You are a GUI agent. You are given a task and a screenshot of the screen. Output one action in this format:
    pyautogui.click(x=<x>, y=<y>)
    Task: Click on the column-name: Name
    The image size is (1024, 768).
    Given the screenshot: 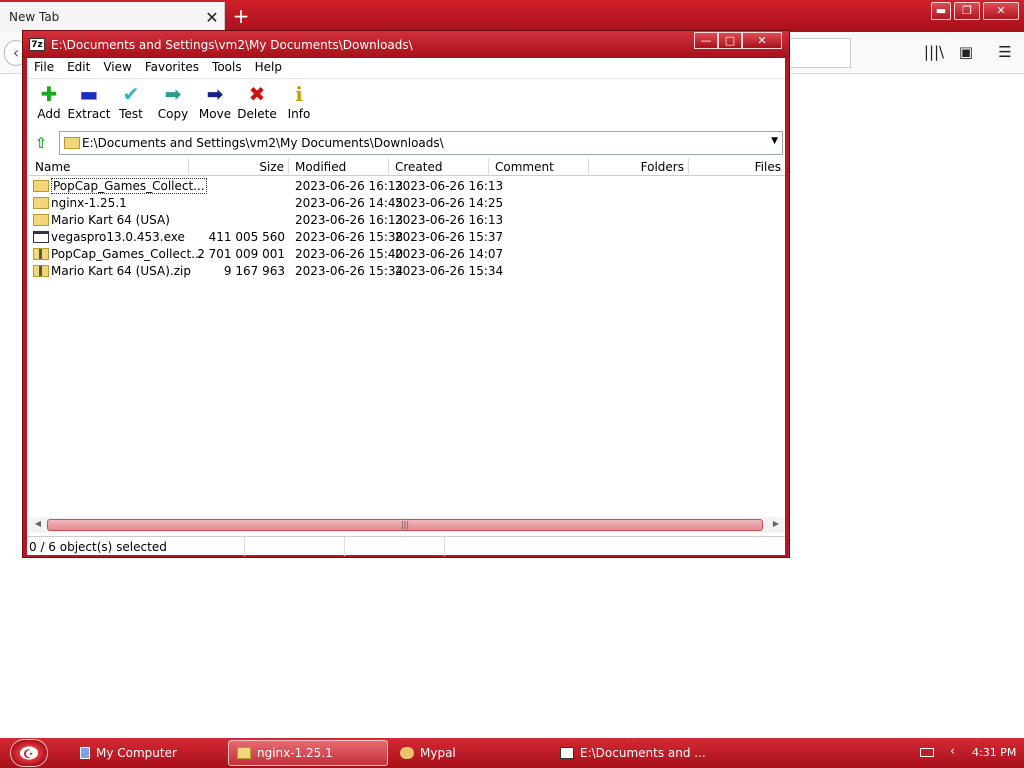 What is the action you would take?
    pyautogui.click(x=109, y=167)
    